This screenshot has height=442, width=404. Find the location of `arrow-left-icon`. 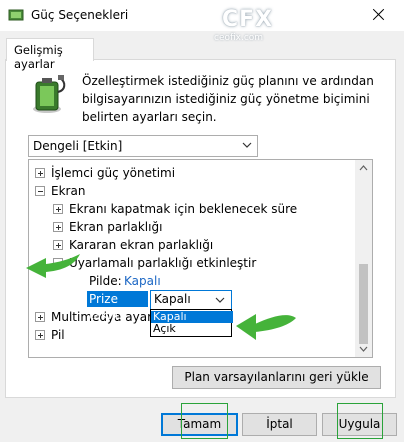

arrow-left-icon is located at coordinates (53, 266).